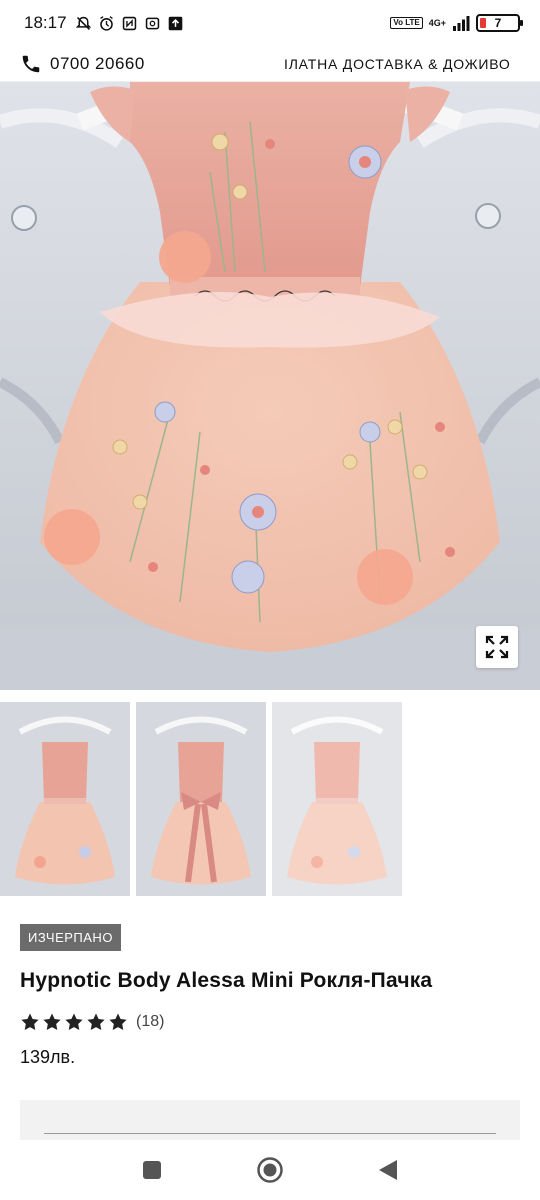 Image resolution: width=540 pixels, height=1200 pixels. I want to click on status-time: 18:17, so click(45, 22).